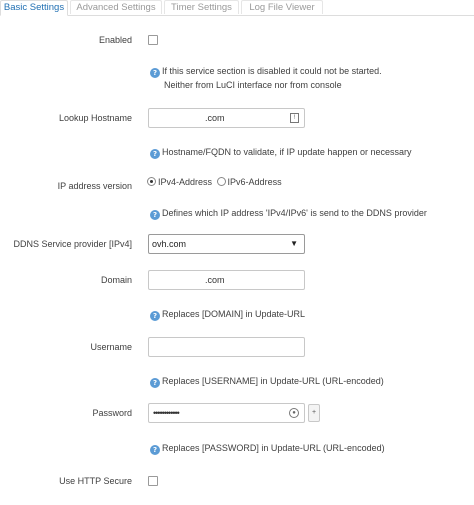 The height and width of the screenshot is (505, 474). Describe the element at coordinates (95, 481) in the screenshot. I see `use-https-label: Use HTTP Secure` at that location.